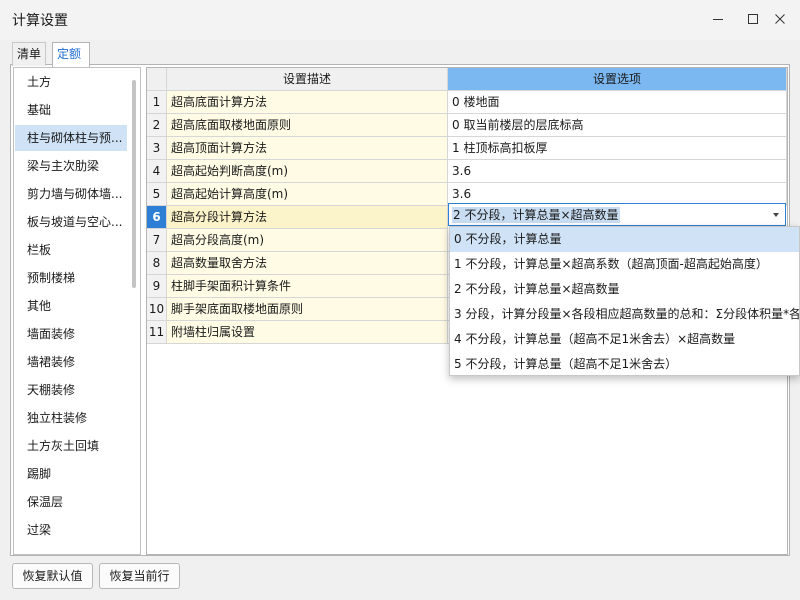 The image size is (800, 600). What do you see at coordinates (307, 171) in the screenshot?
I see `row-description: 超高起始判断高度(m)` at bounding box center [307, 171].